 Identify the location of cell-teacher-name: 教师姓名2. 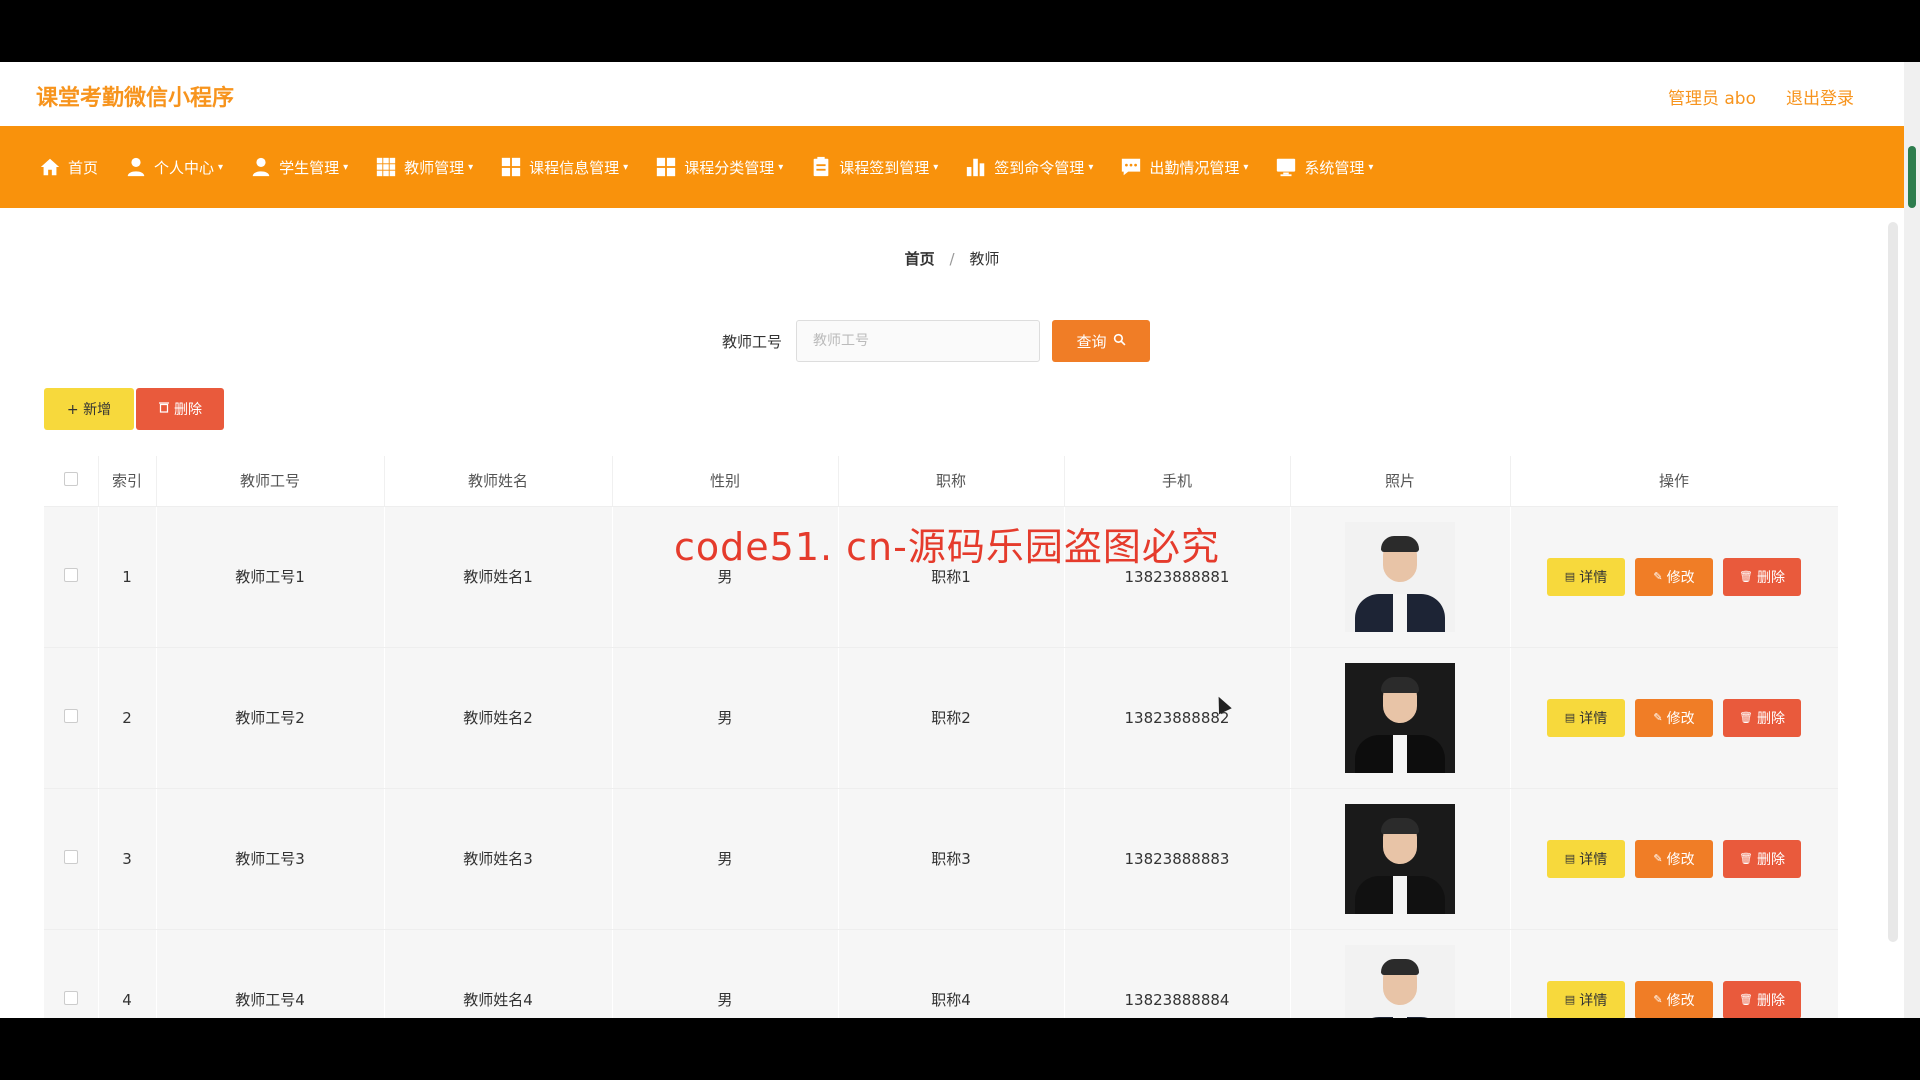
(498, 718).